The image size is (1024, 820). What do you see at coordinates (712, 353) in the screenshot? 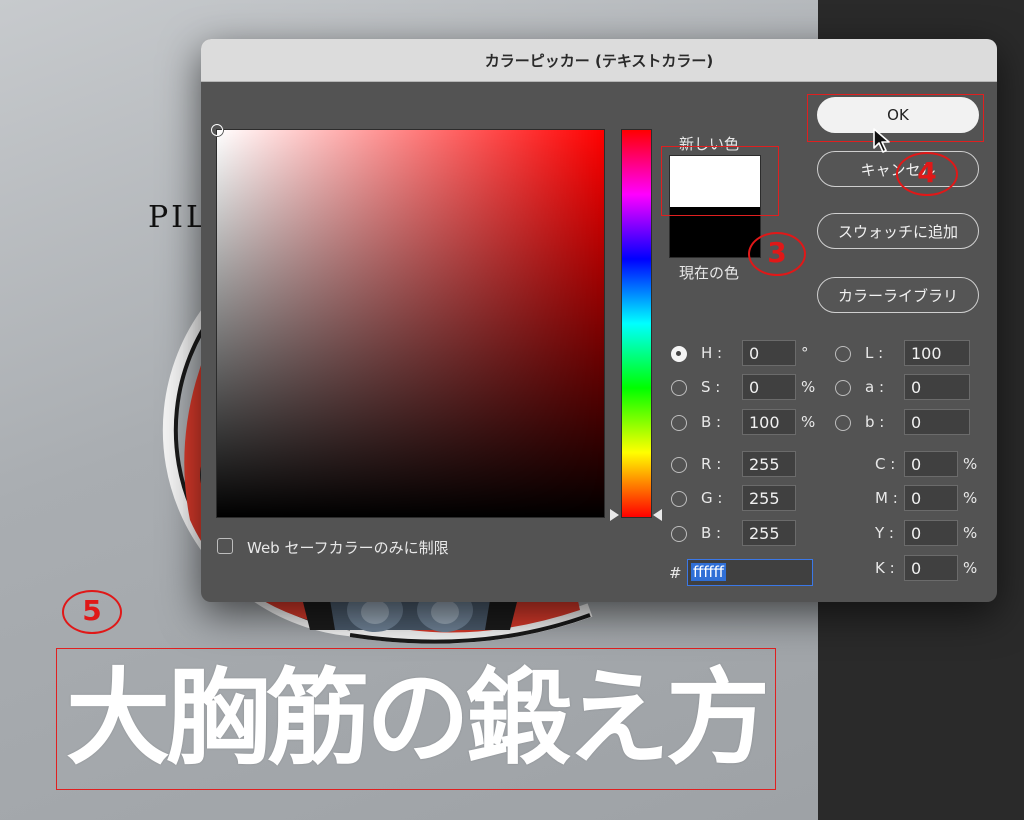
I see `hue-label: H :` at bounding box center [712, 353].